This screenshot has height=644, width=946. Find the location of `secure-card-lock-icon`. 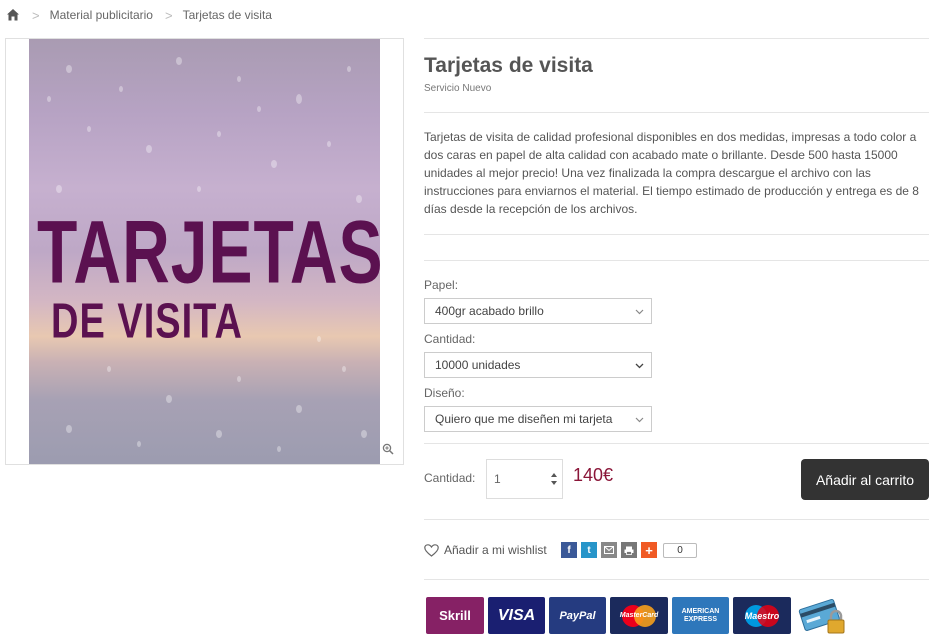

secure-card-lock-icon is located at coordinates (821, 616).